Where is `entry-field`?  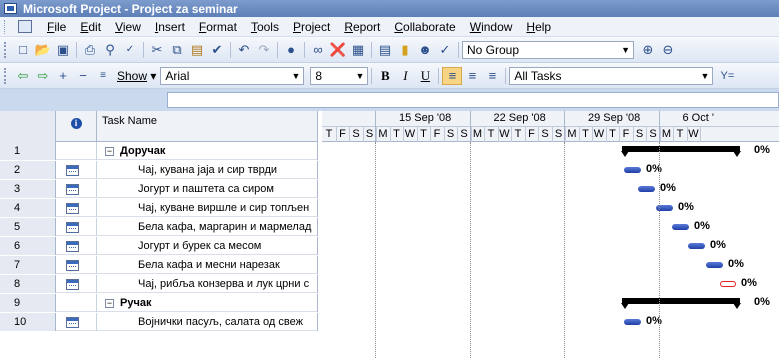
entry-field is located at coordinates (473, 100).